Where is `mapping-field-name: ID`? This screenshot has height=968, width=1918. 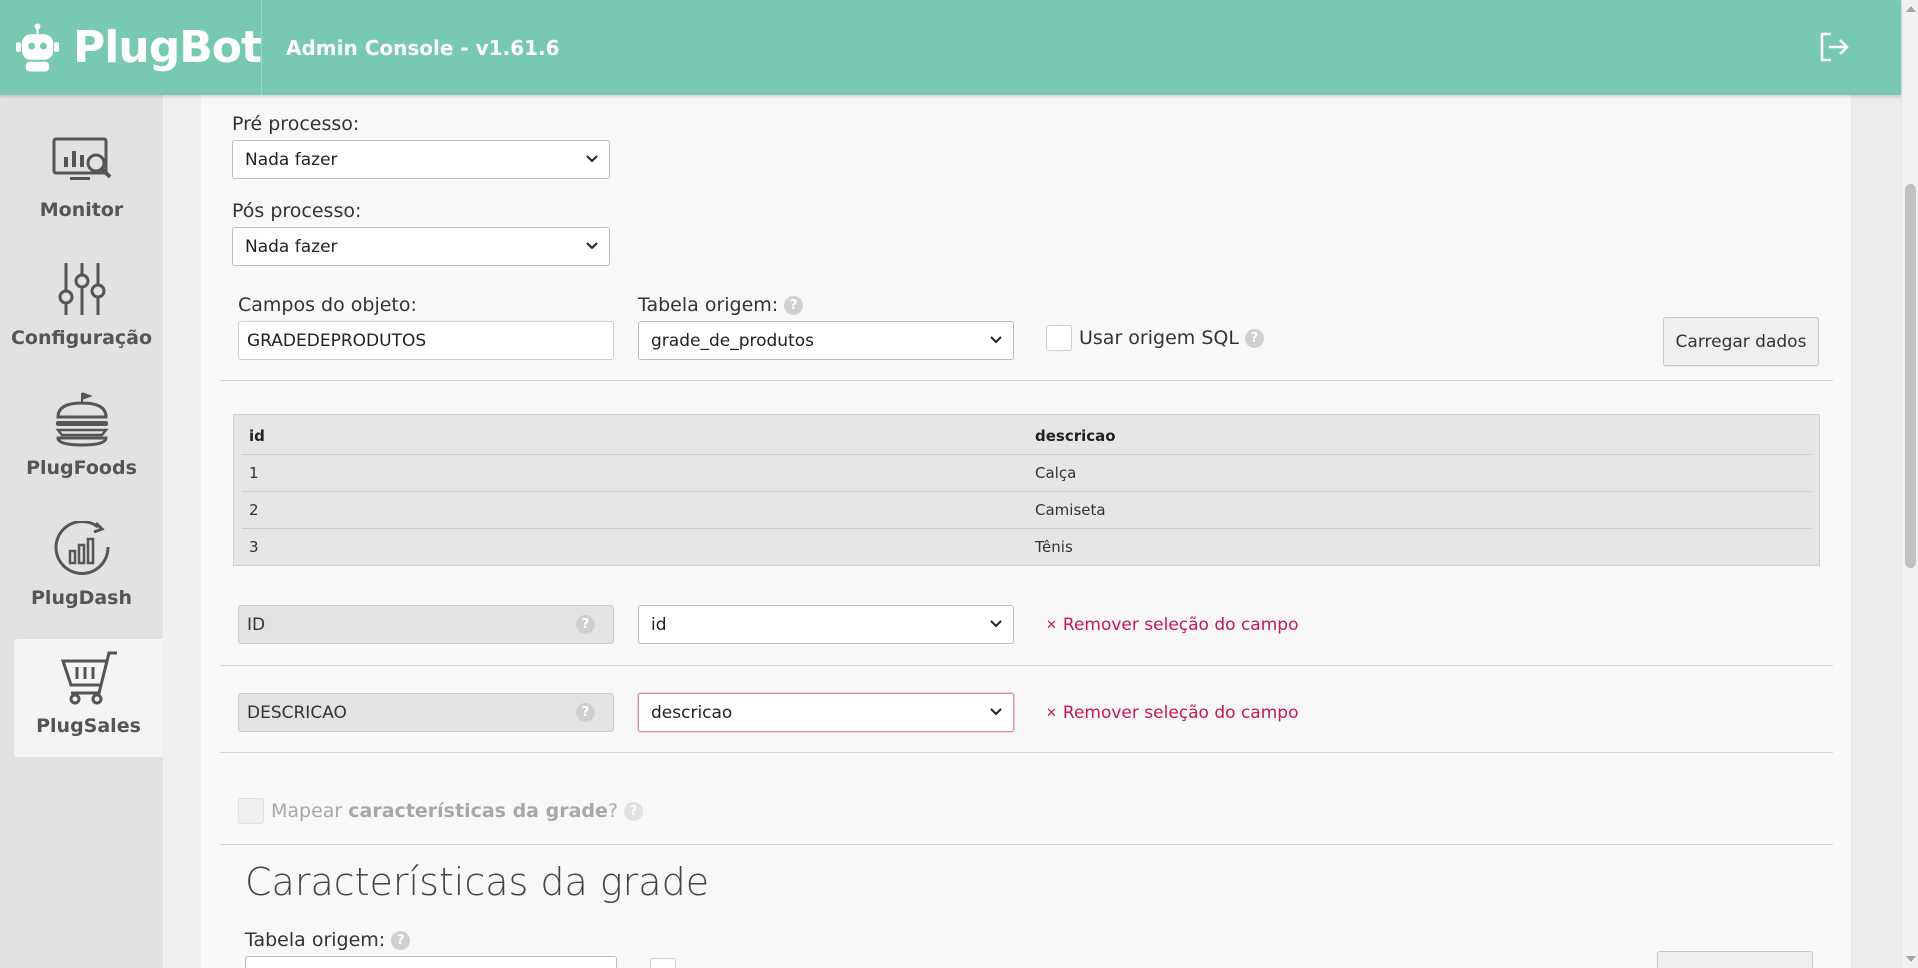 mapping-field-name: ID is located at coordinates (256, 624).